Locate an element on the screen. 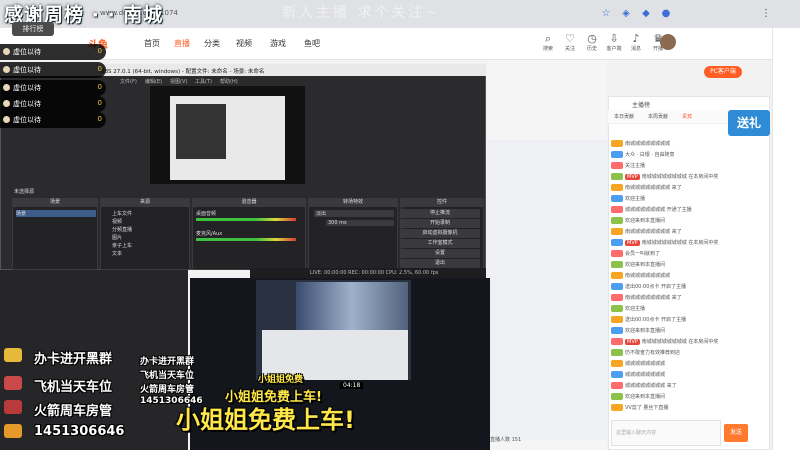  gift-banner: 送礼 is located at coordinates (749, 123).